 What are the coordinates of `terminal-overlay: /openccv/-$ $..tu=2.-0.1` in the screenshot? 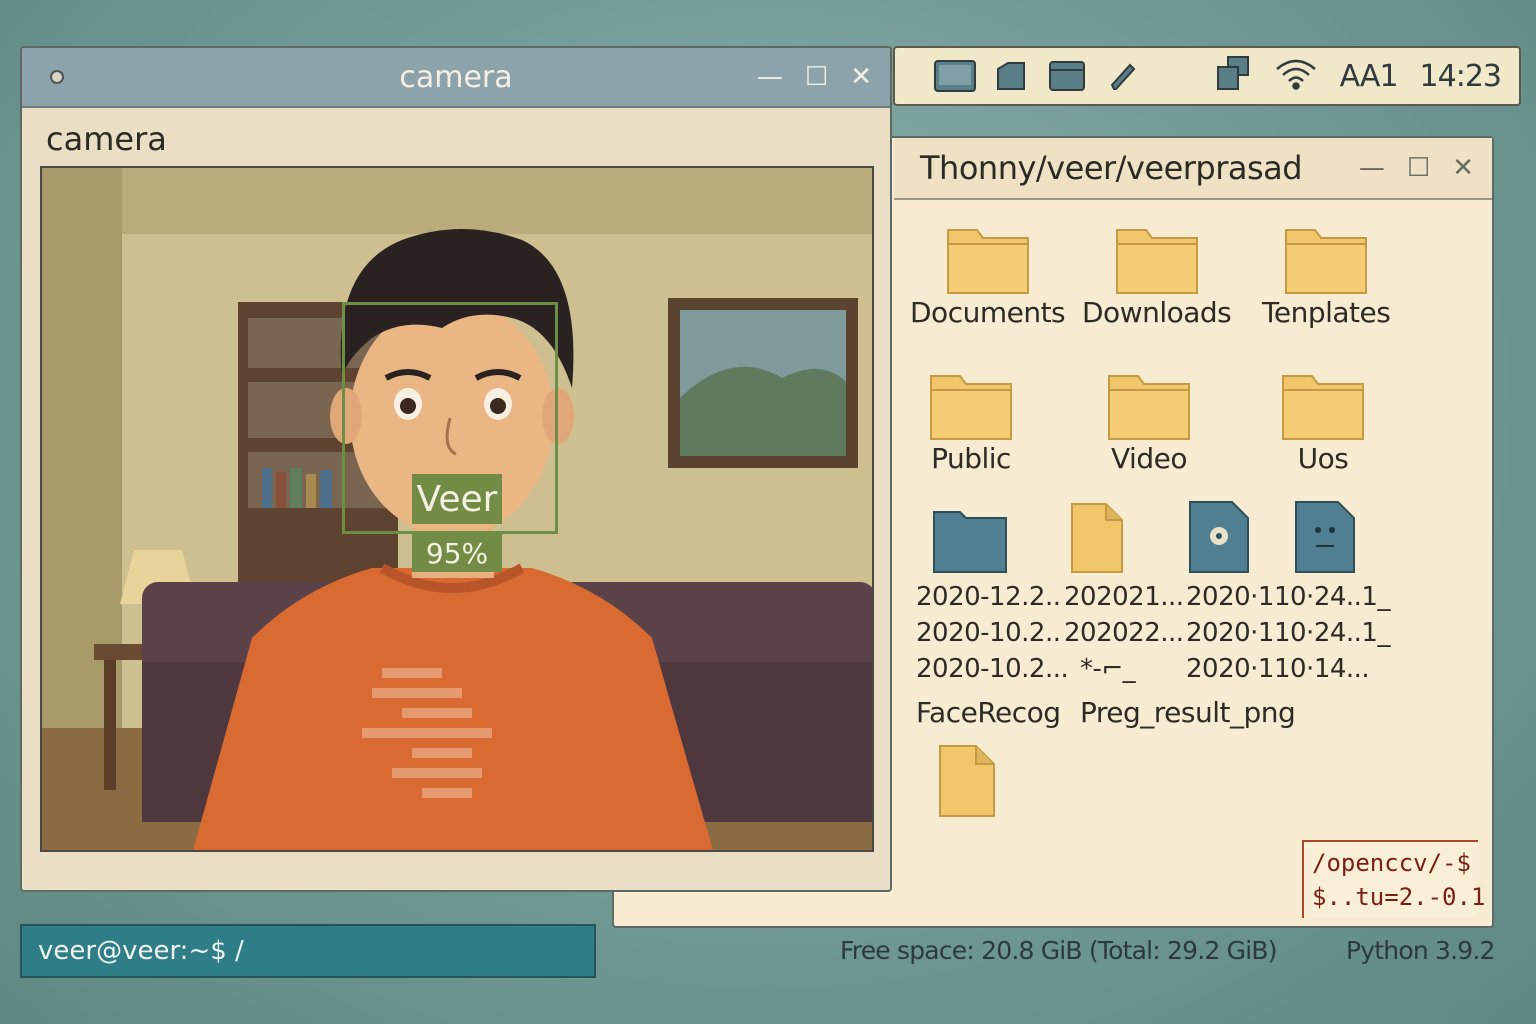 It's located at (1394, 879).